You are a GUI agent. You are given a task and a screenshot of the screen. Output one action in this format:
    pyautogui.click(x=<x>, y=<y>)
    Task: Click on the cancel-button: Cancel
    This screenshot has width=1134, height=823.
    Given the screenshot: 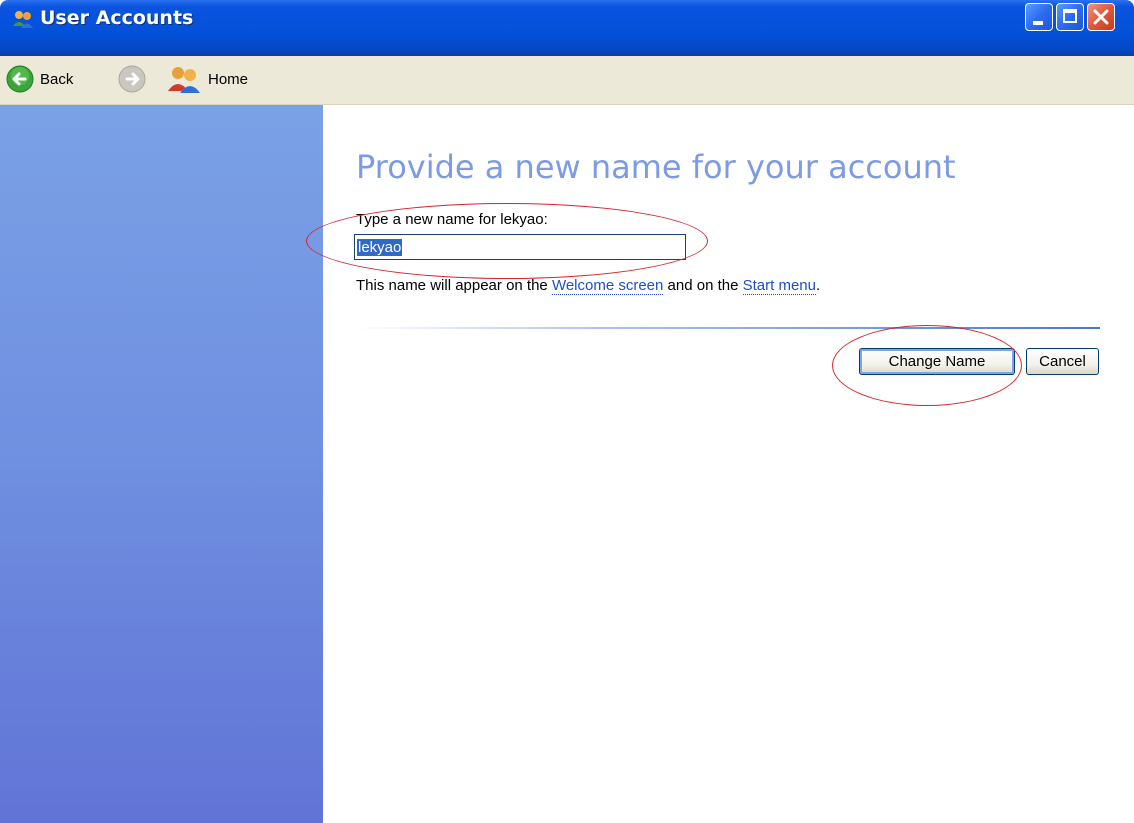 What is the action you would take?
    pyautogui.click(x=1062, y=361)
    